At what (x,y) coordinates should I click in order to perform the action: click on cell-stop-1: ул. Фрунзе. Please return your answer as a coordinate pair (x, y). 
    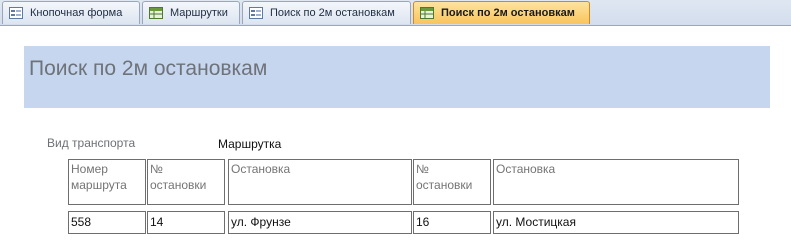
    Looking at the image, I should click on (320, 222).